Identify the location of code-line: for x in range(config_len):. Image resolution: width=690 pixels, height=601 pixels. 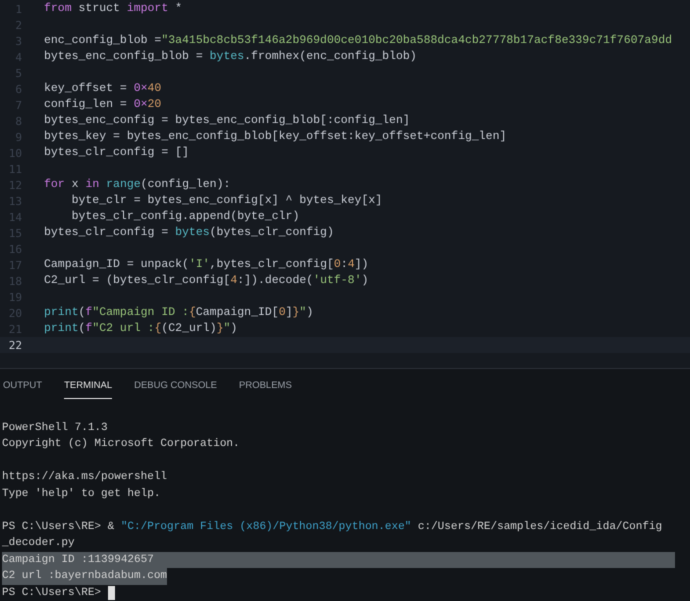
(137, 185).